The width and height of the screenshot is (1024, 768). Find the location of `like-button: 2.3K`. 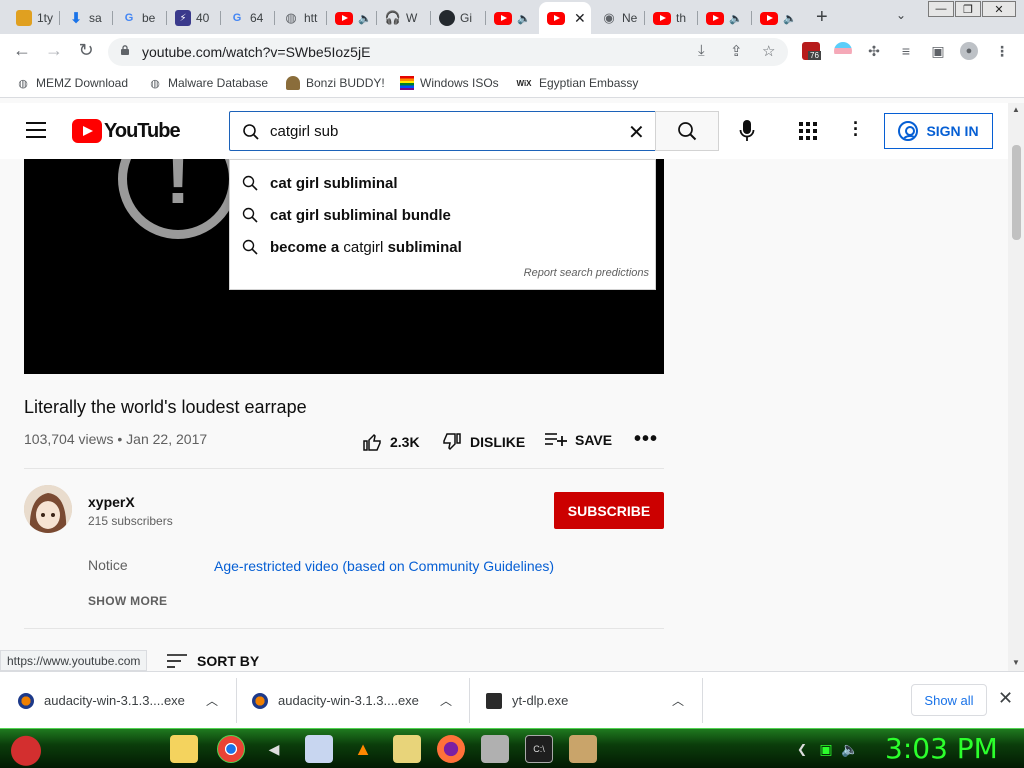

like-button: 2.3K is located at coordinates (391, 442).